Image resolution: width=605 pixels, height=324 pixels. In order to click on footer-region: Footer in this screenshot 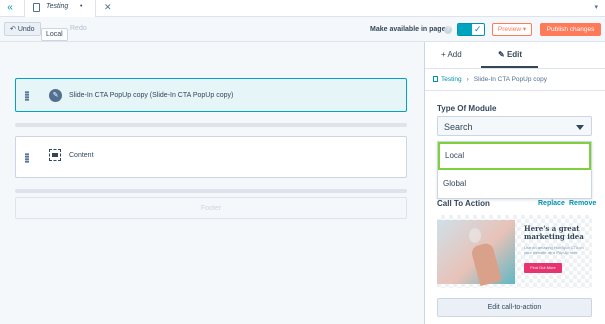, I will do `click(211, 208)`.